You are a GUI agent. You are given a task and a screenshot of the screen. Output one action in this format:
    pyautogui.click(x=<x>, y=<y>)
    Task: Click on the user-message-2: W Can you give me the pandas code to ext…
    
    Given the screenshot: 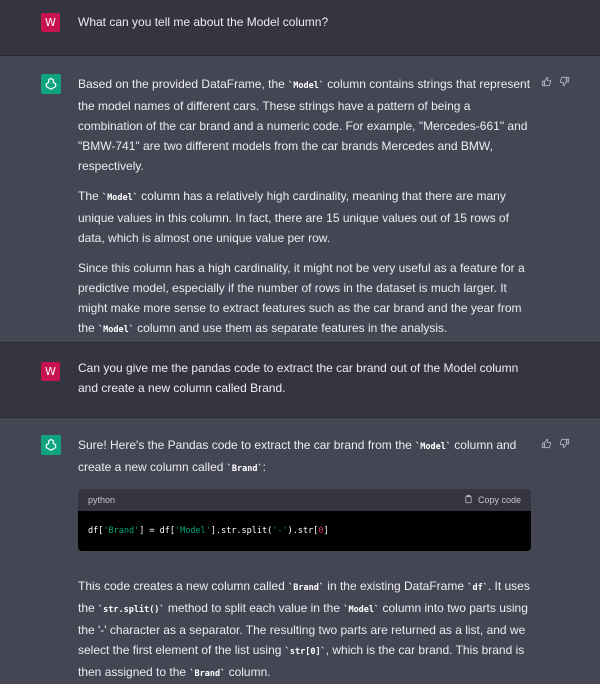 What is the action you would take?
    pyautogui.click(x=300, y=380)
    